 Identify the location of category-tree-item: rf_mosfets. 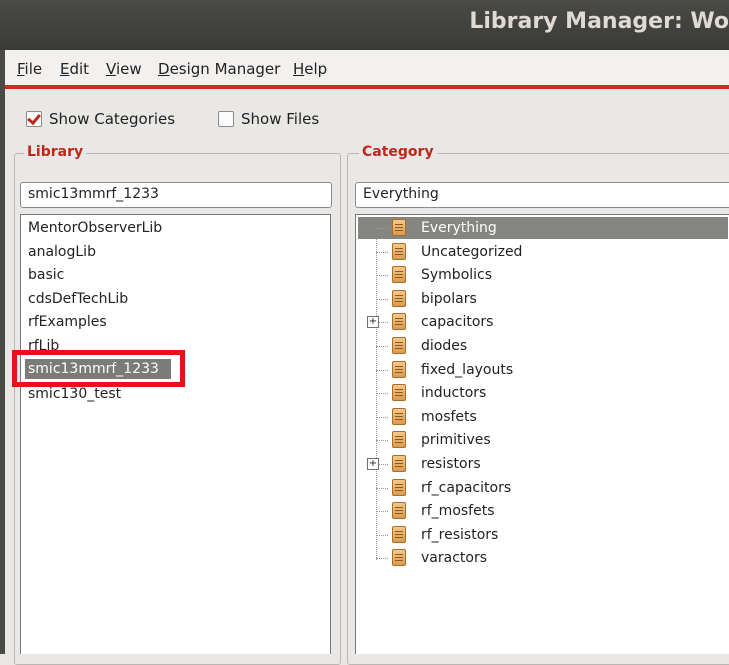
(542, 511).